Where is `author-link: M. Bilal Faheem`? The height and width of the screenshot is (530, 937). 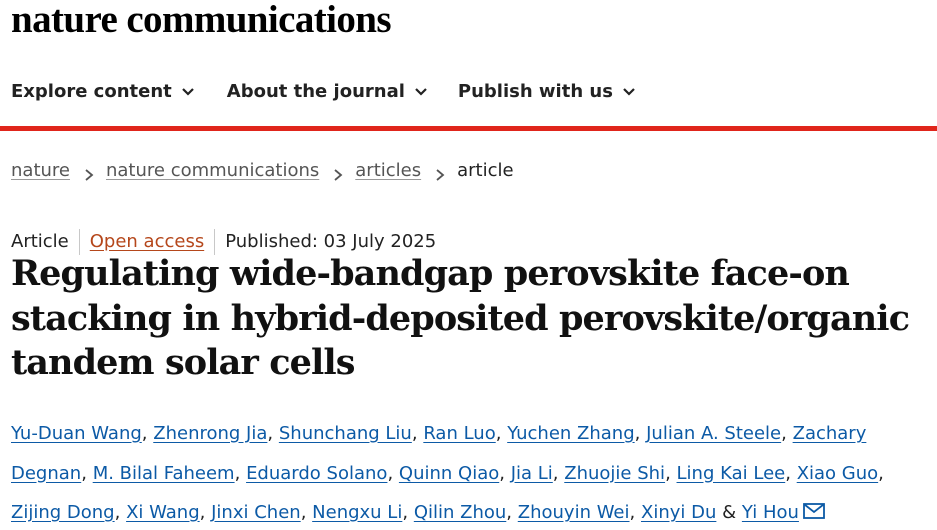
author-link: M. Bilal Faheem is located at coordinates (164, 473).